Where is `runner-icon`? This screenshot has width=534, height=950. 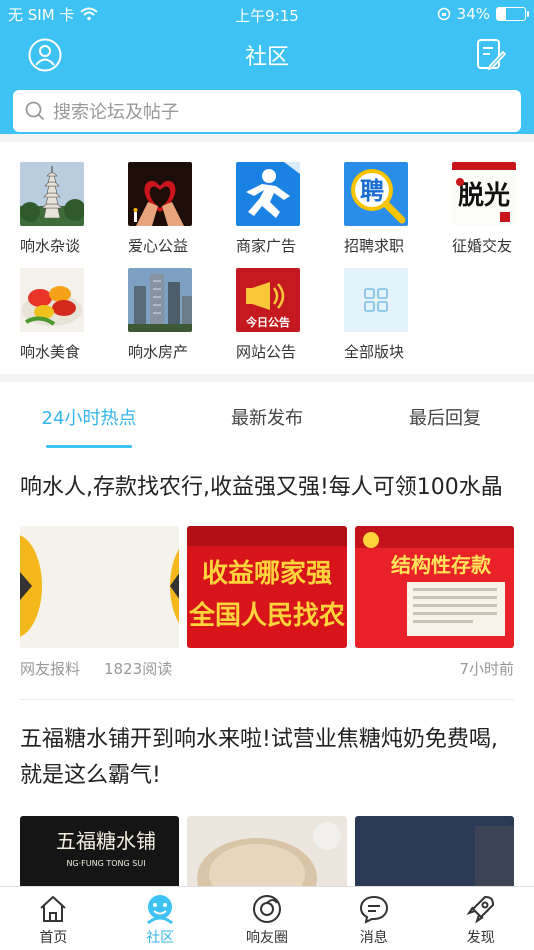
runner-icon is located at coordinates (268, 194).